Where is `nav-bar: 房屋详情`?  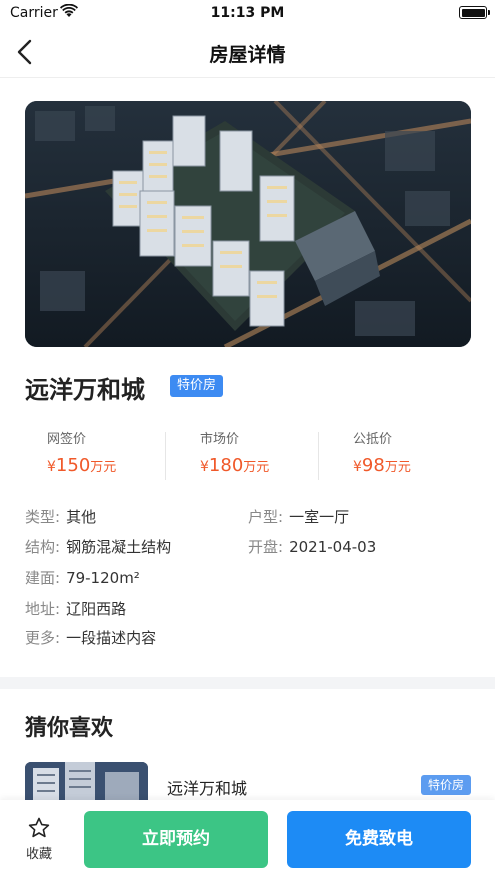
nav-bar: 房屋详情 is located at coordinates (247, 52).